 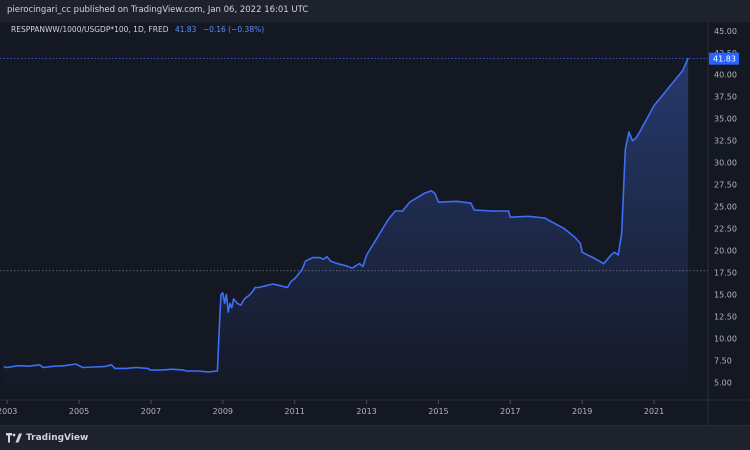 I want to click on footer-bar: TradingView, so click(x=375, y=437).